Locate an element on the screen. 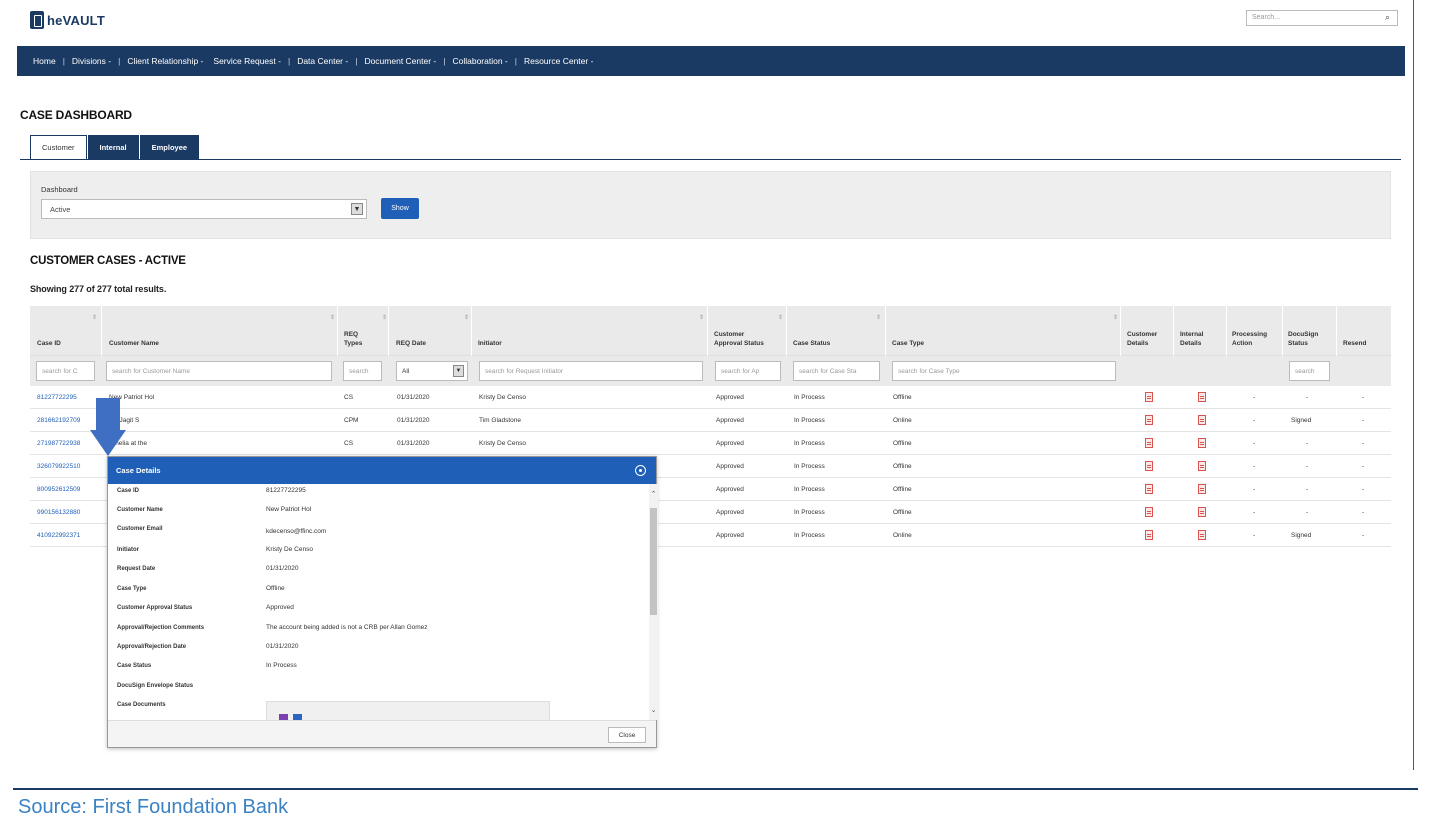 This screenshot has width=1436, height=834. dashboard-label: Dashboard is located at coordinates (59, 189).